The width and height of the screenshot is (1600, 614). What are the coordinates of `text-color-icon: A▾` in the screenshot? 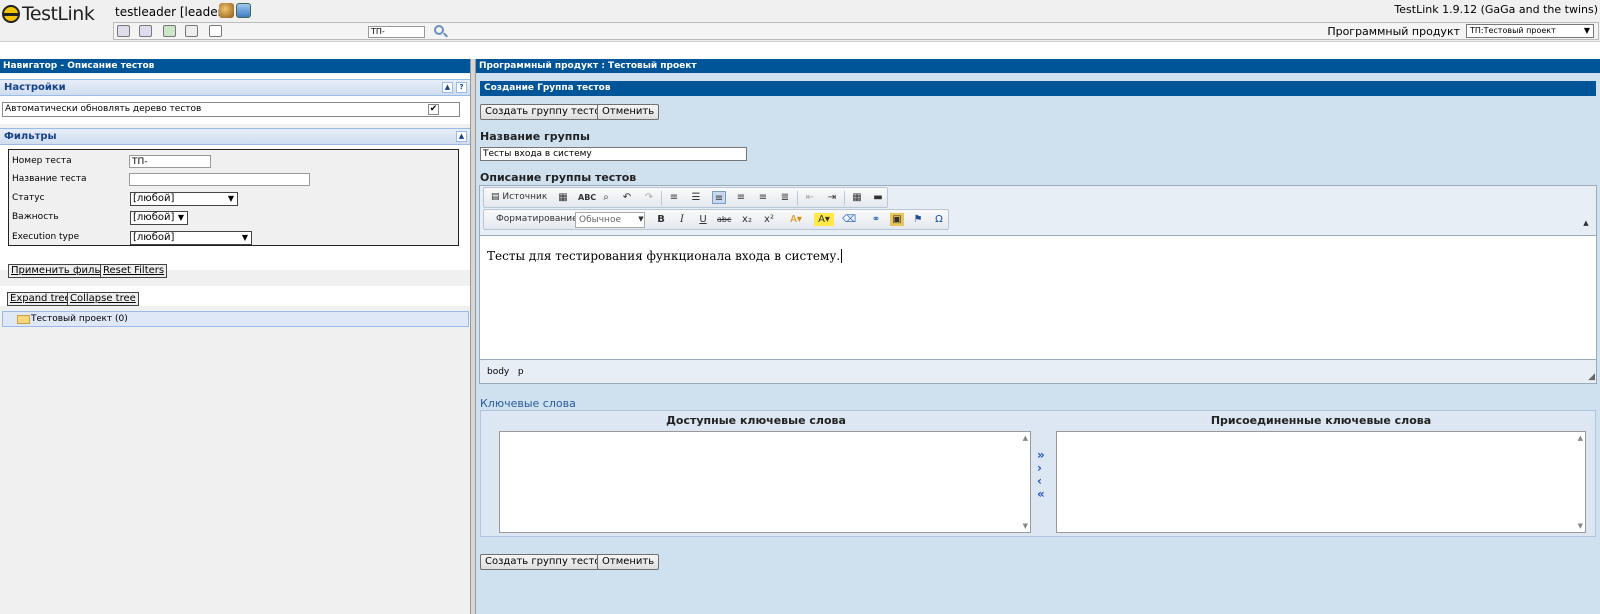 It's located at (796, 219).